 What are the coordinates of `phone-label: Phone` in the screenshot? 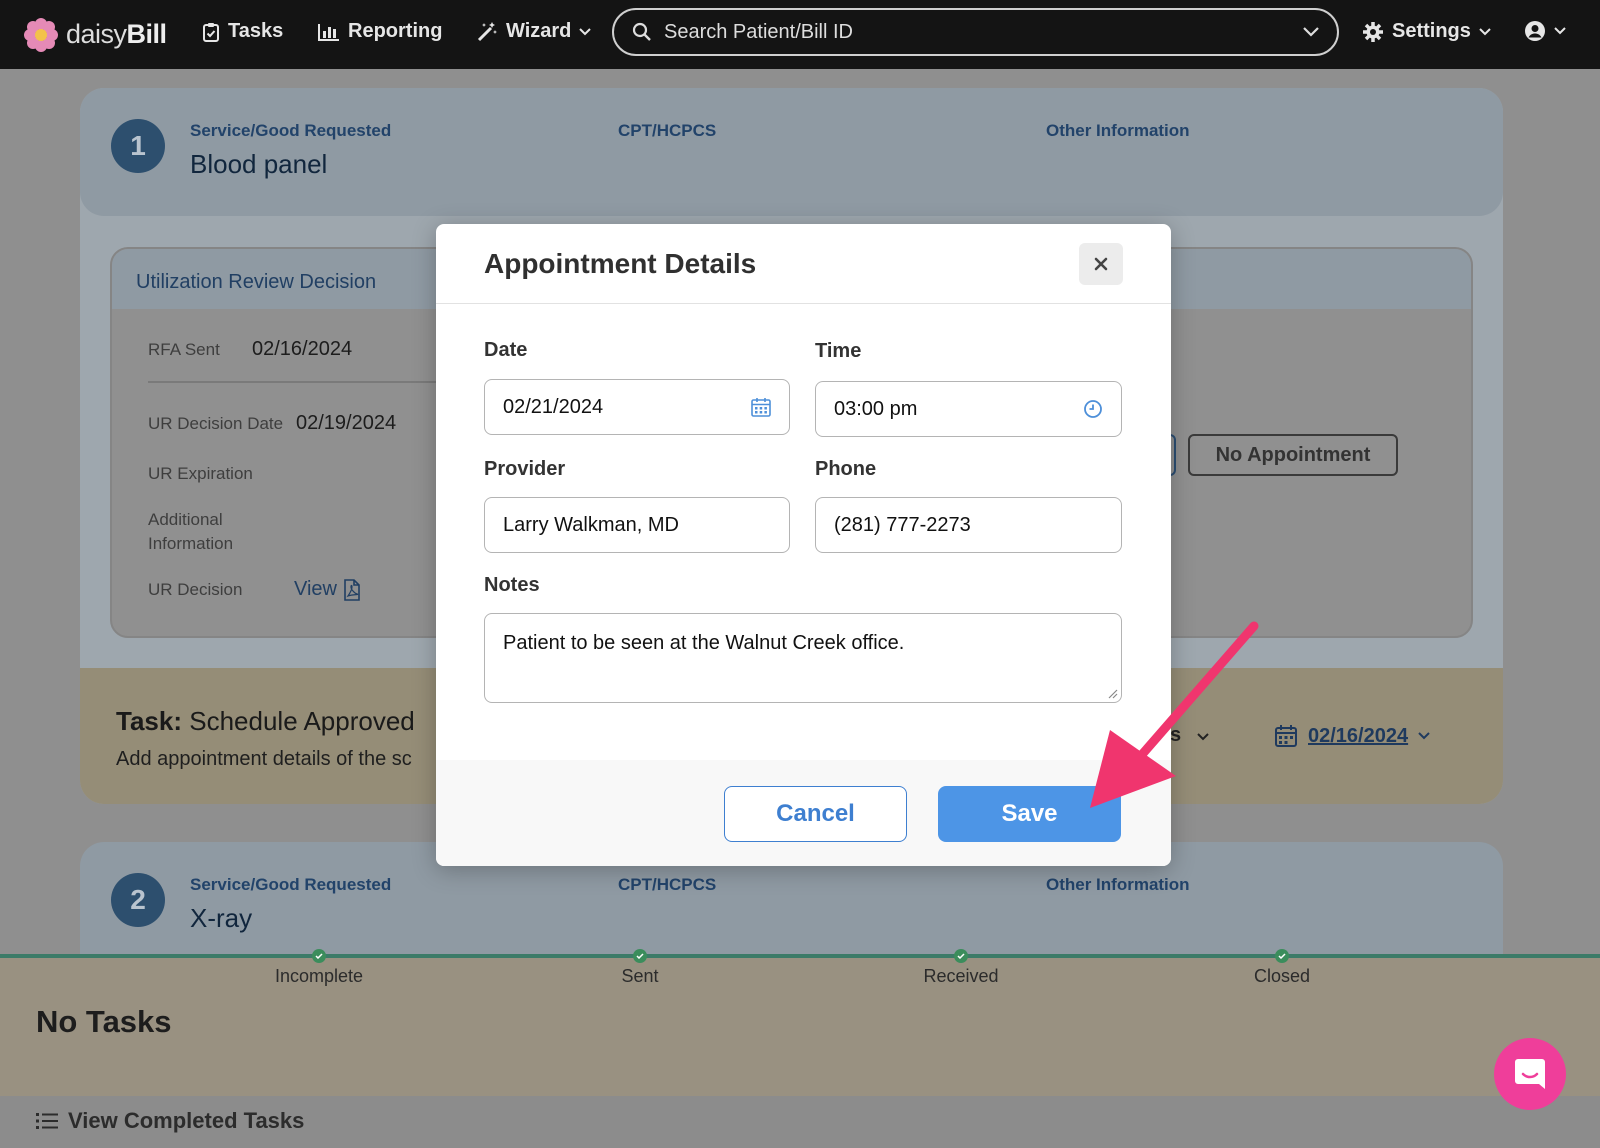 It's located at (846, 469).